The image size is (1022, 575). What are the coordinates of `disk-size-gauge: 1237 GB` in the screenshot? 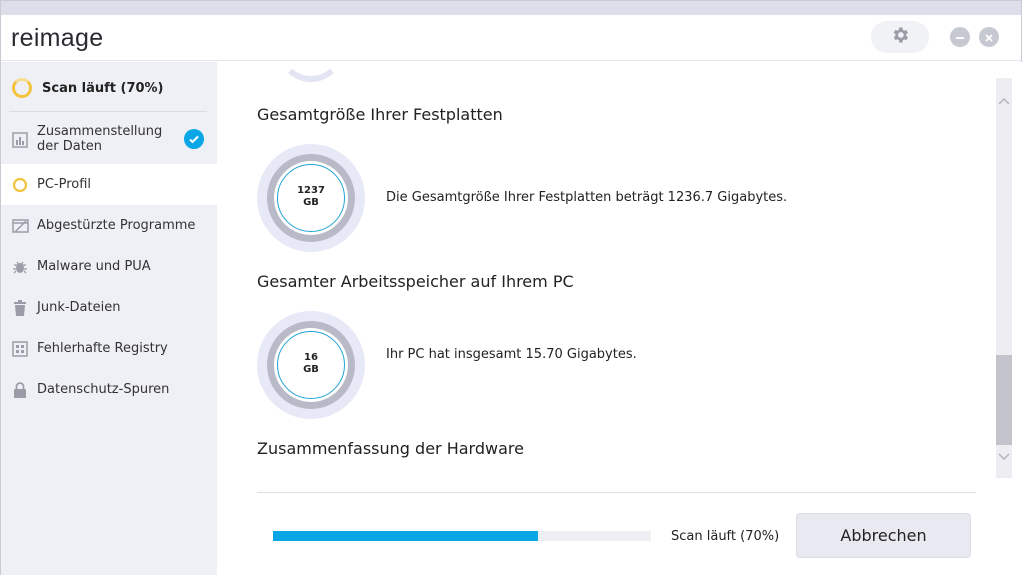 It's located at (311, 198).